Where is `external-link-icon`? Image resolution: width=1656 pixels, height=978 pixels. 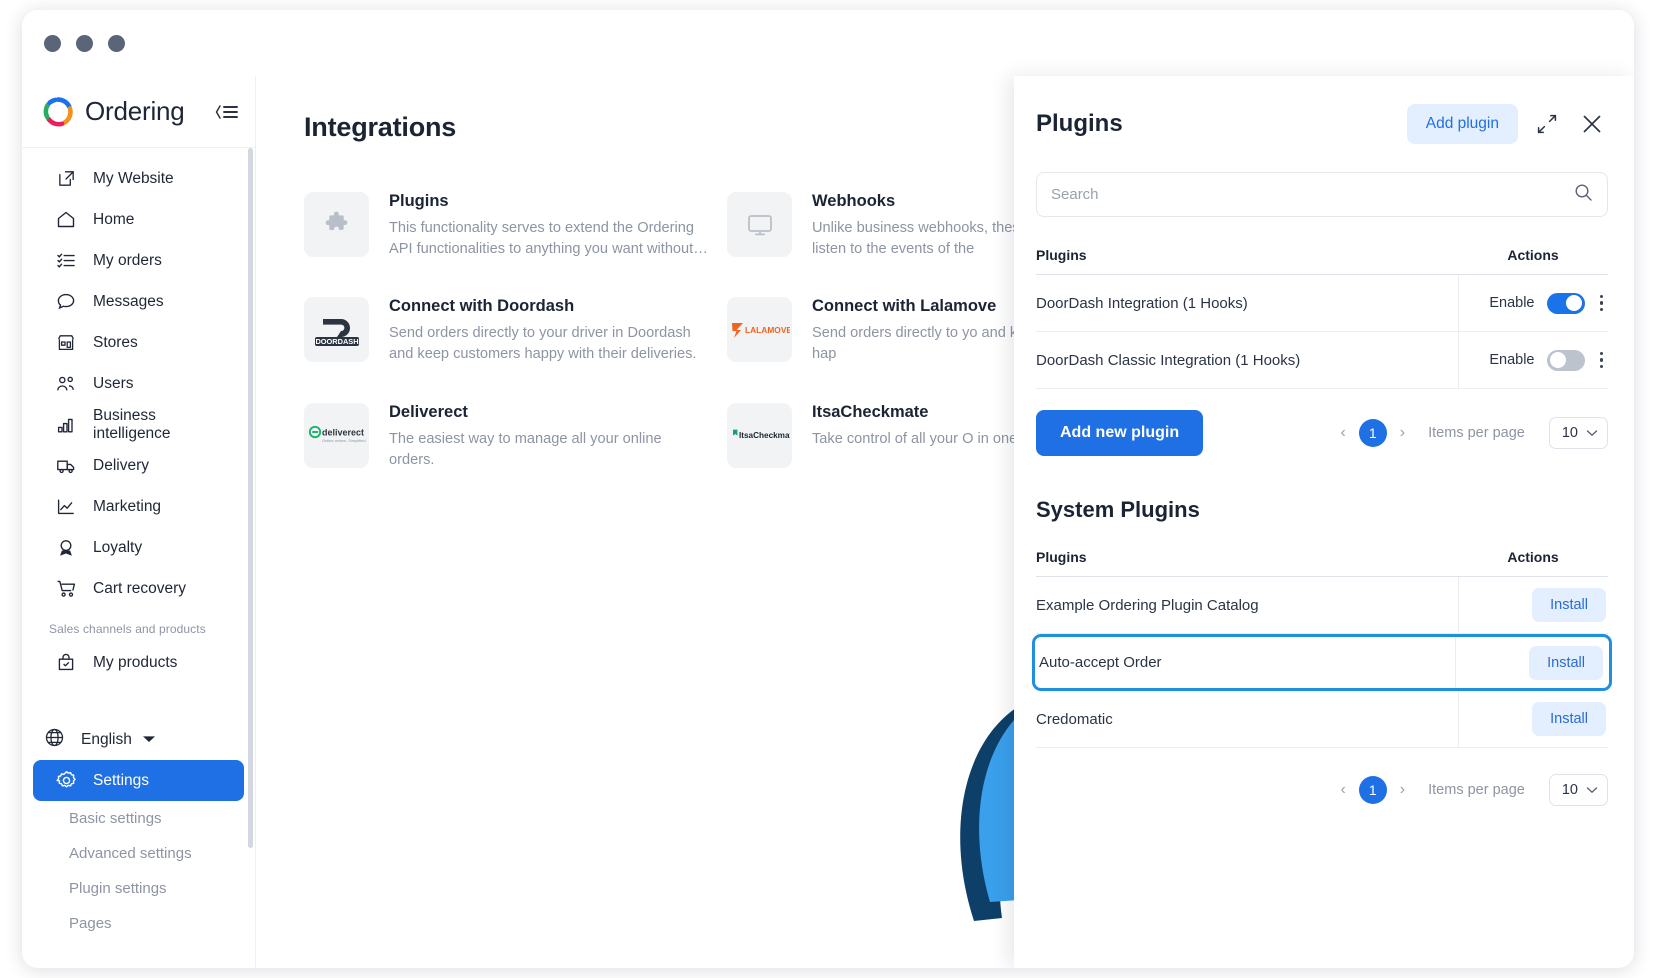
external-link-icon is located at coordinates (66, 179).